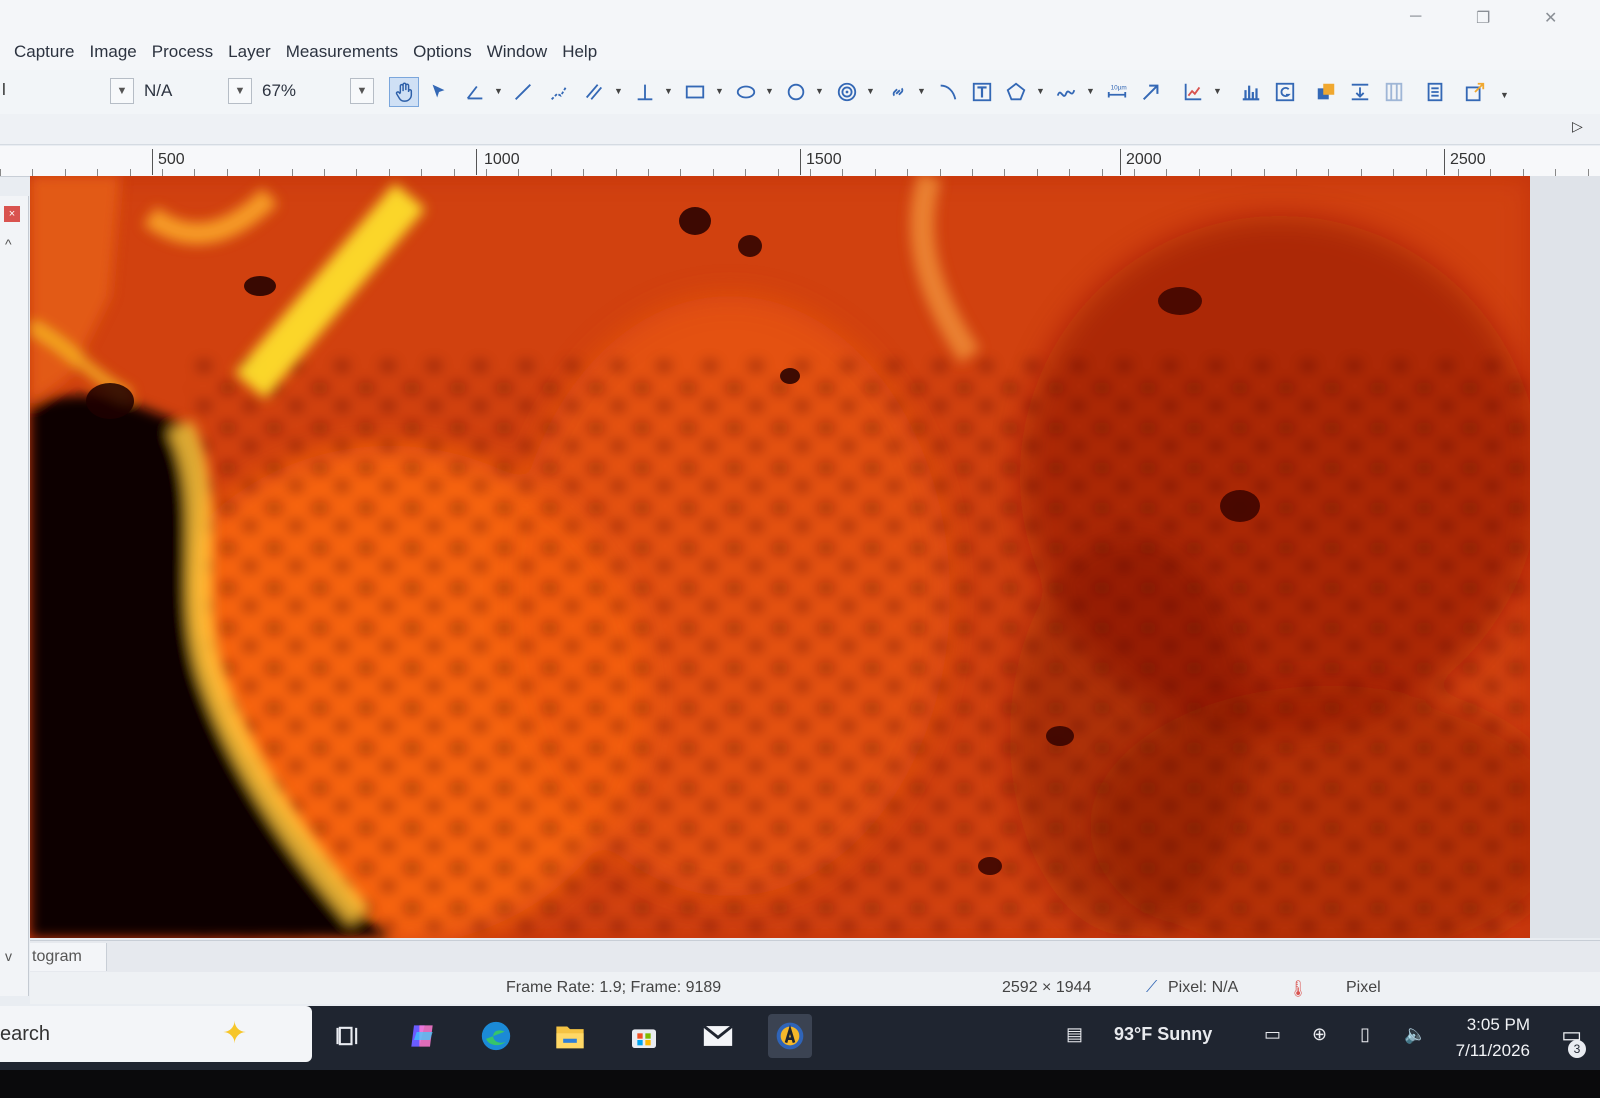 The width and height of the screenshot is (1600, 1098). Describe the element at coordinates (819, 91) in the screenshot. I see `circle-dropdown-icon: ▼` at that location.